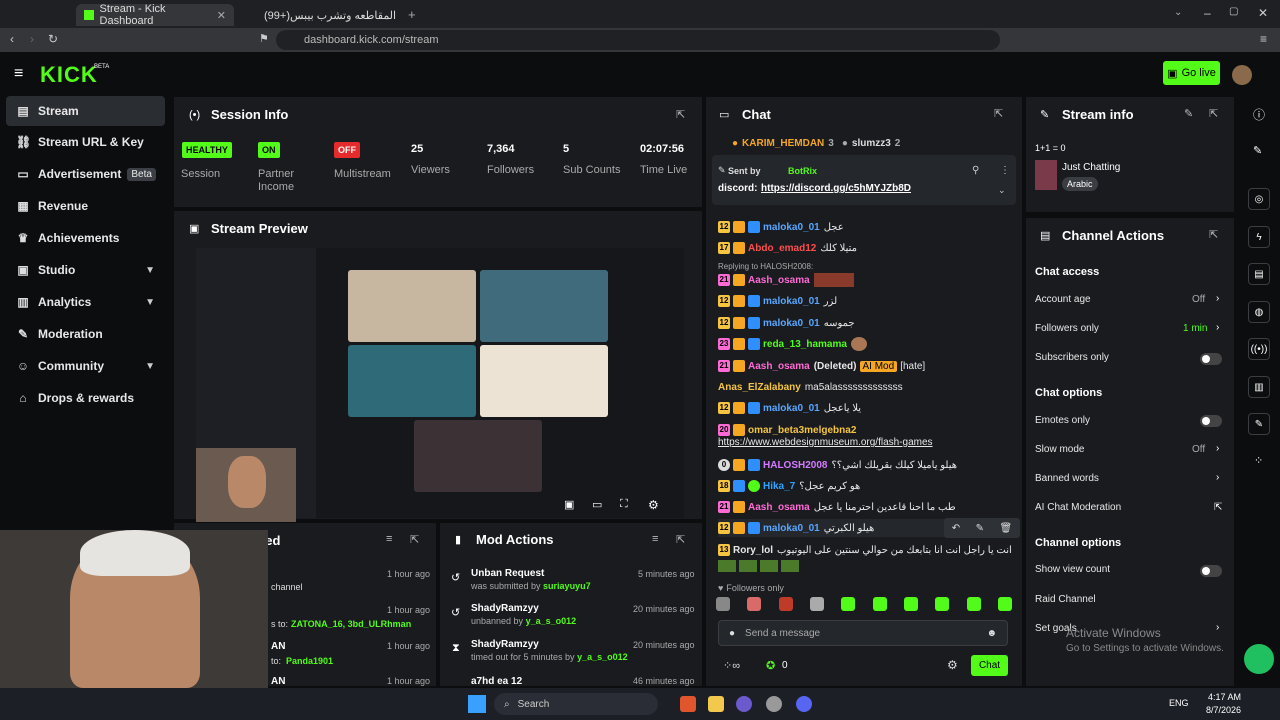 Image resolution: width=1280 pixels, height=720 pixels. I want to click on info-icon: ⓘ, so click(1259, 114).